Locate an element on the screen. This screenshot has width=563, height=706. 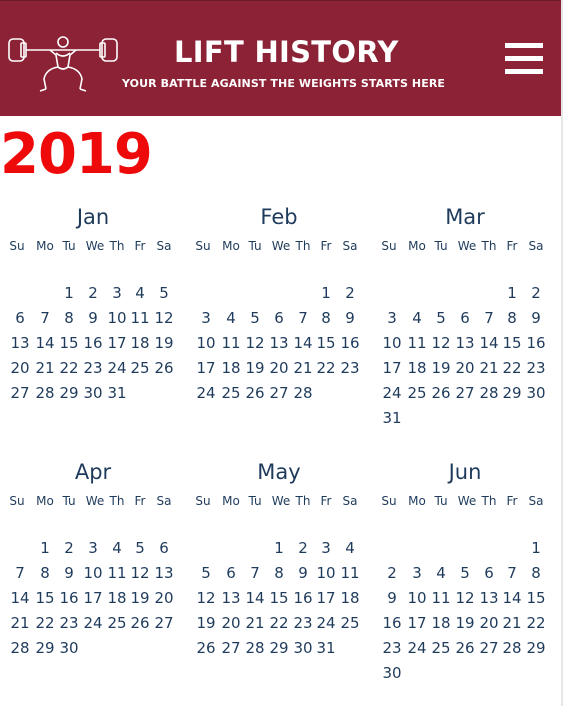
calendar-day: 2 is located at coordinates (303, 548).